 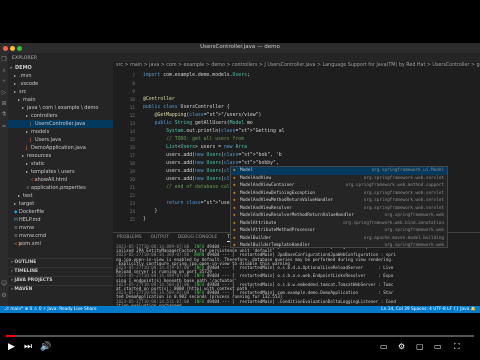 I want to click on tree-item: ▸ models, so click(x=60, y=132).